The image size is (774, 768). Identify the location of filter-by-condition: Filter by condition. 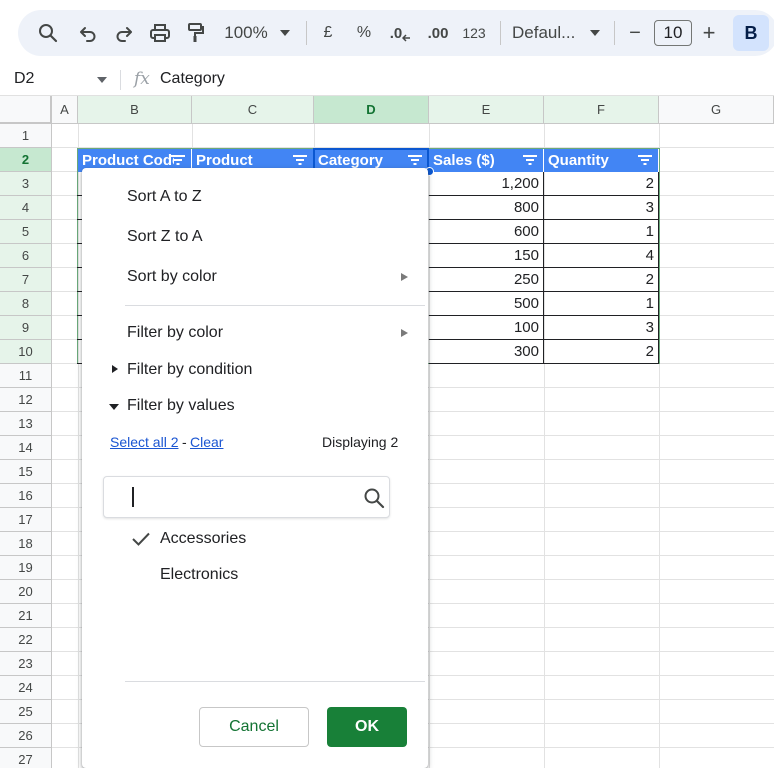
(189, 370).